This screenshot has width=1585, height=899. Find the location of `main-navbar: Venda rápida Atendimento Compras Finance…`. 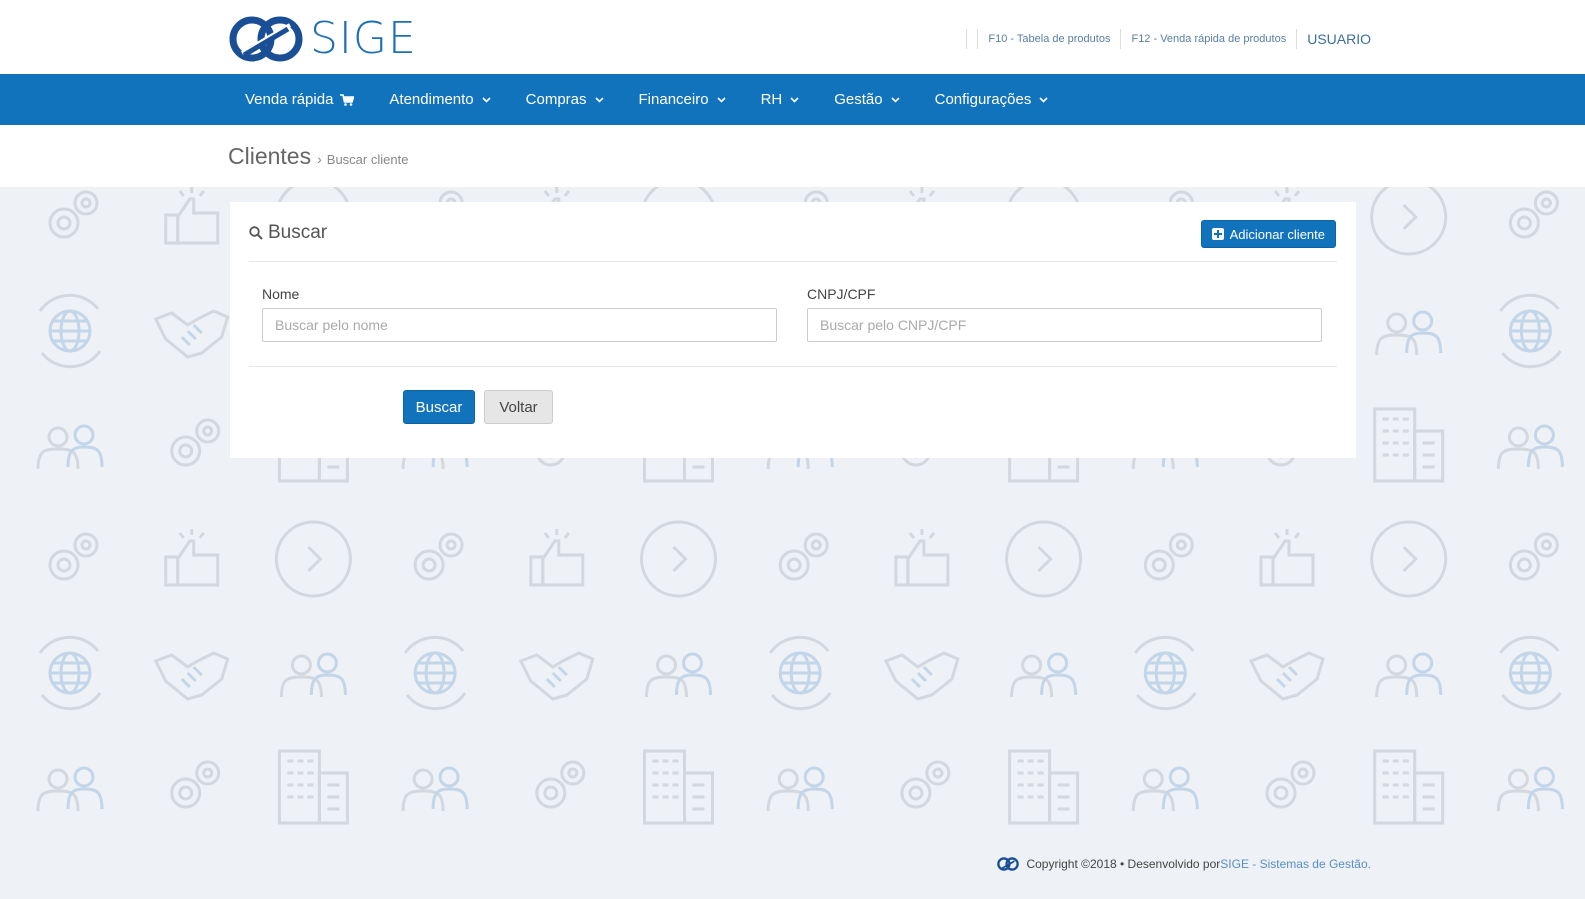

main-navbar: Venda rápida Atendimento Compras Finance… is located at coordinates (792, 99).